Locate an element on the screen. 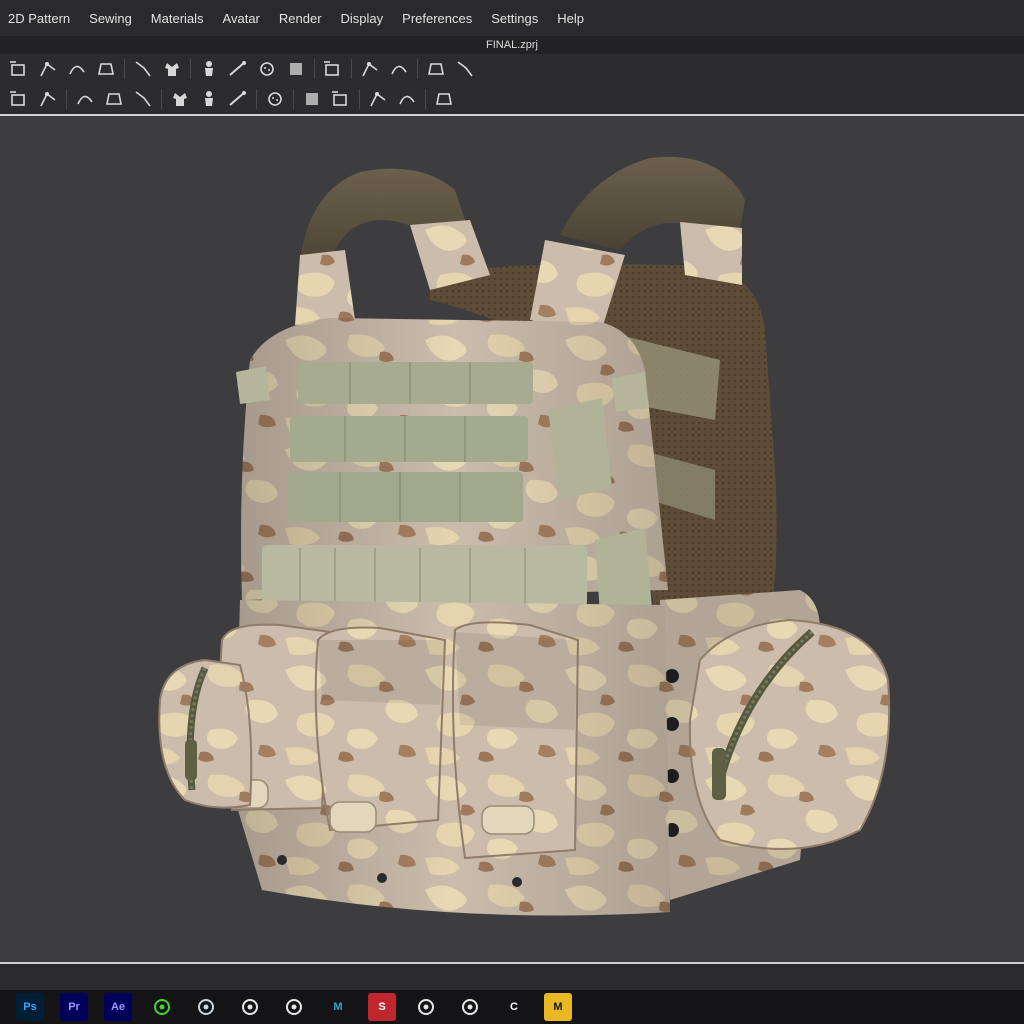 The image size is (1024, 1024). elastic-loops is located at coordinates (424, 576).